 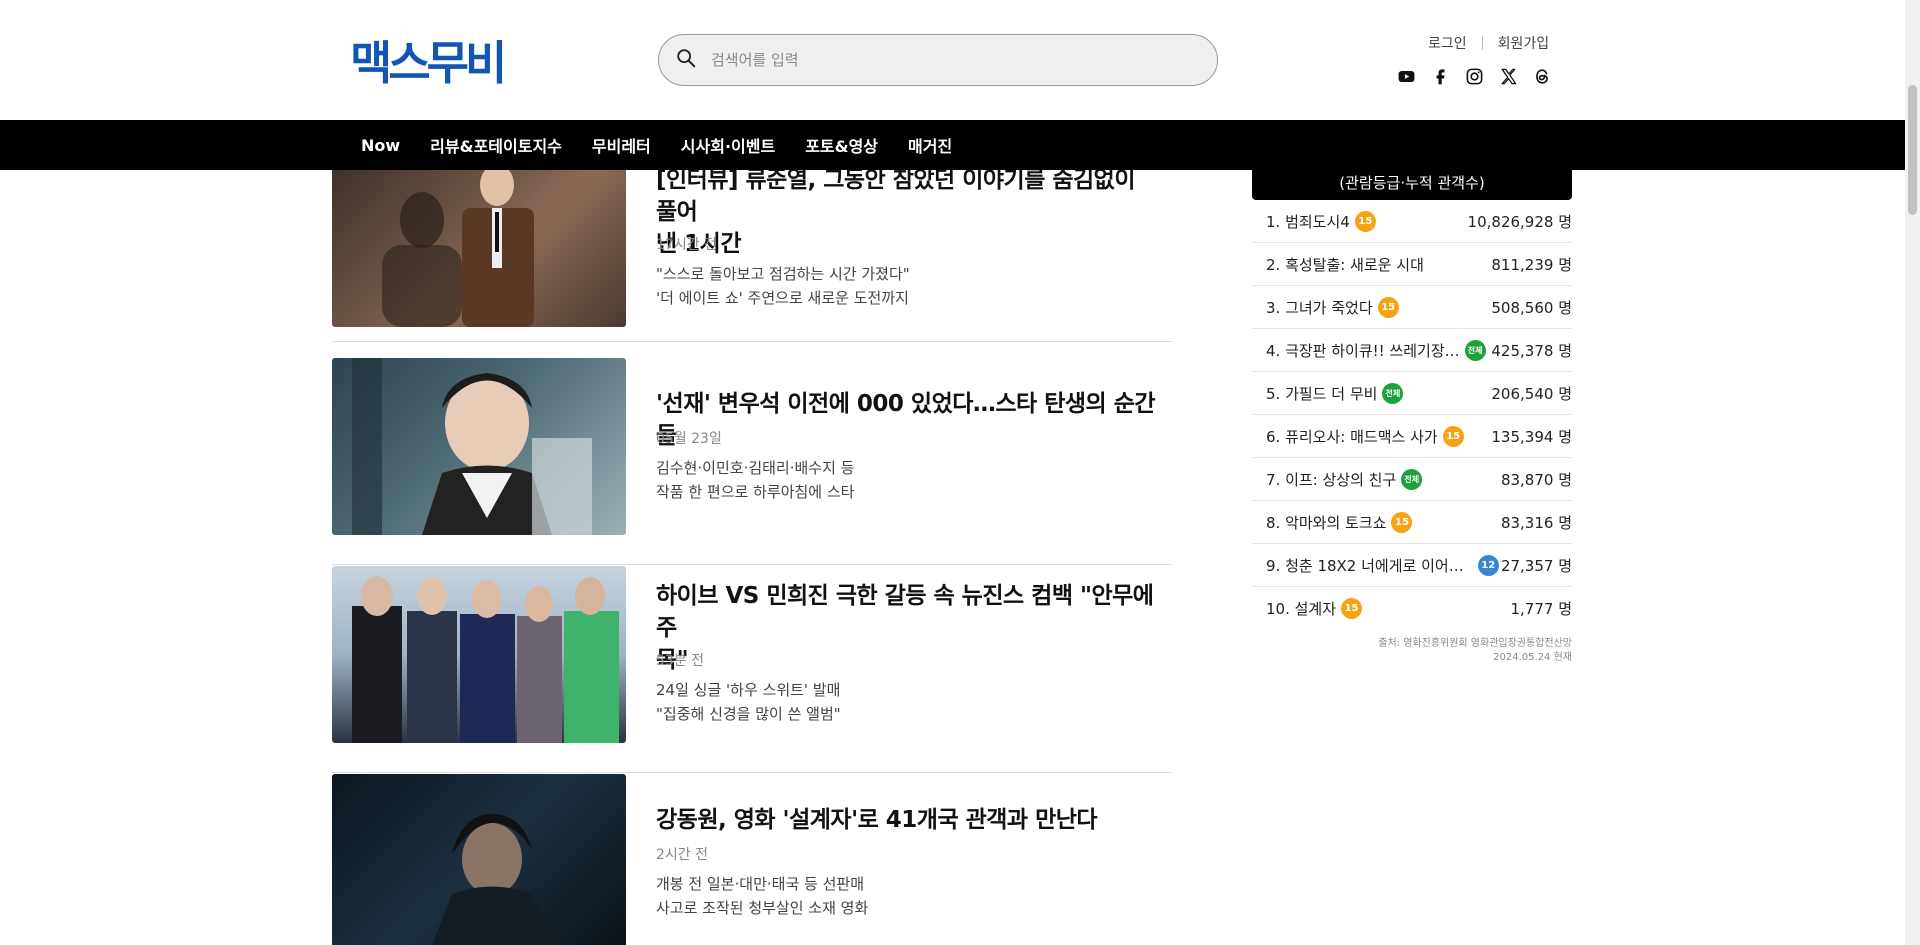 What do you see at coordinates (1519, 221) in the screenshot?
I see `audience-count: 10,826,928 명` at bounding box center [1519, 221].